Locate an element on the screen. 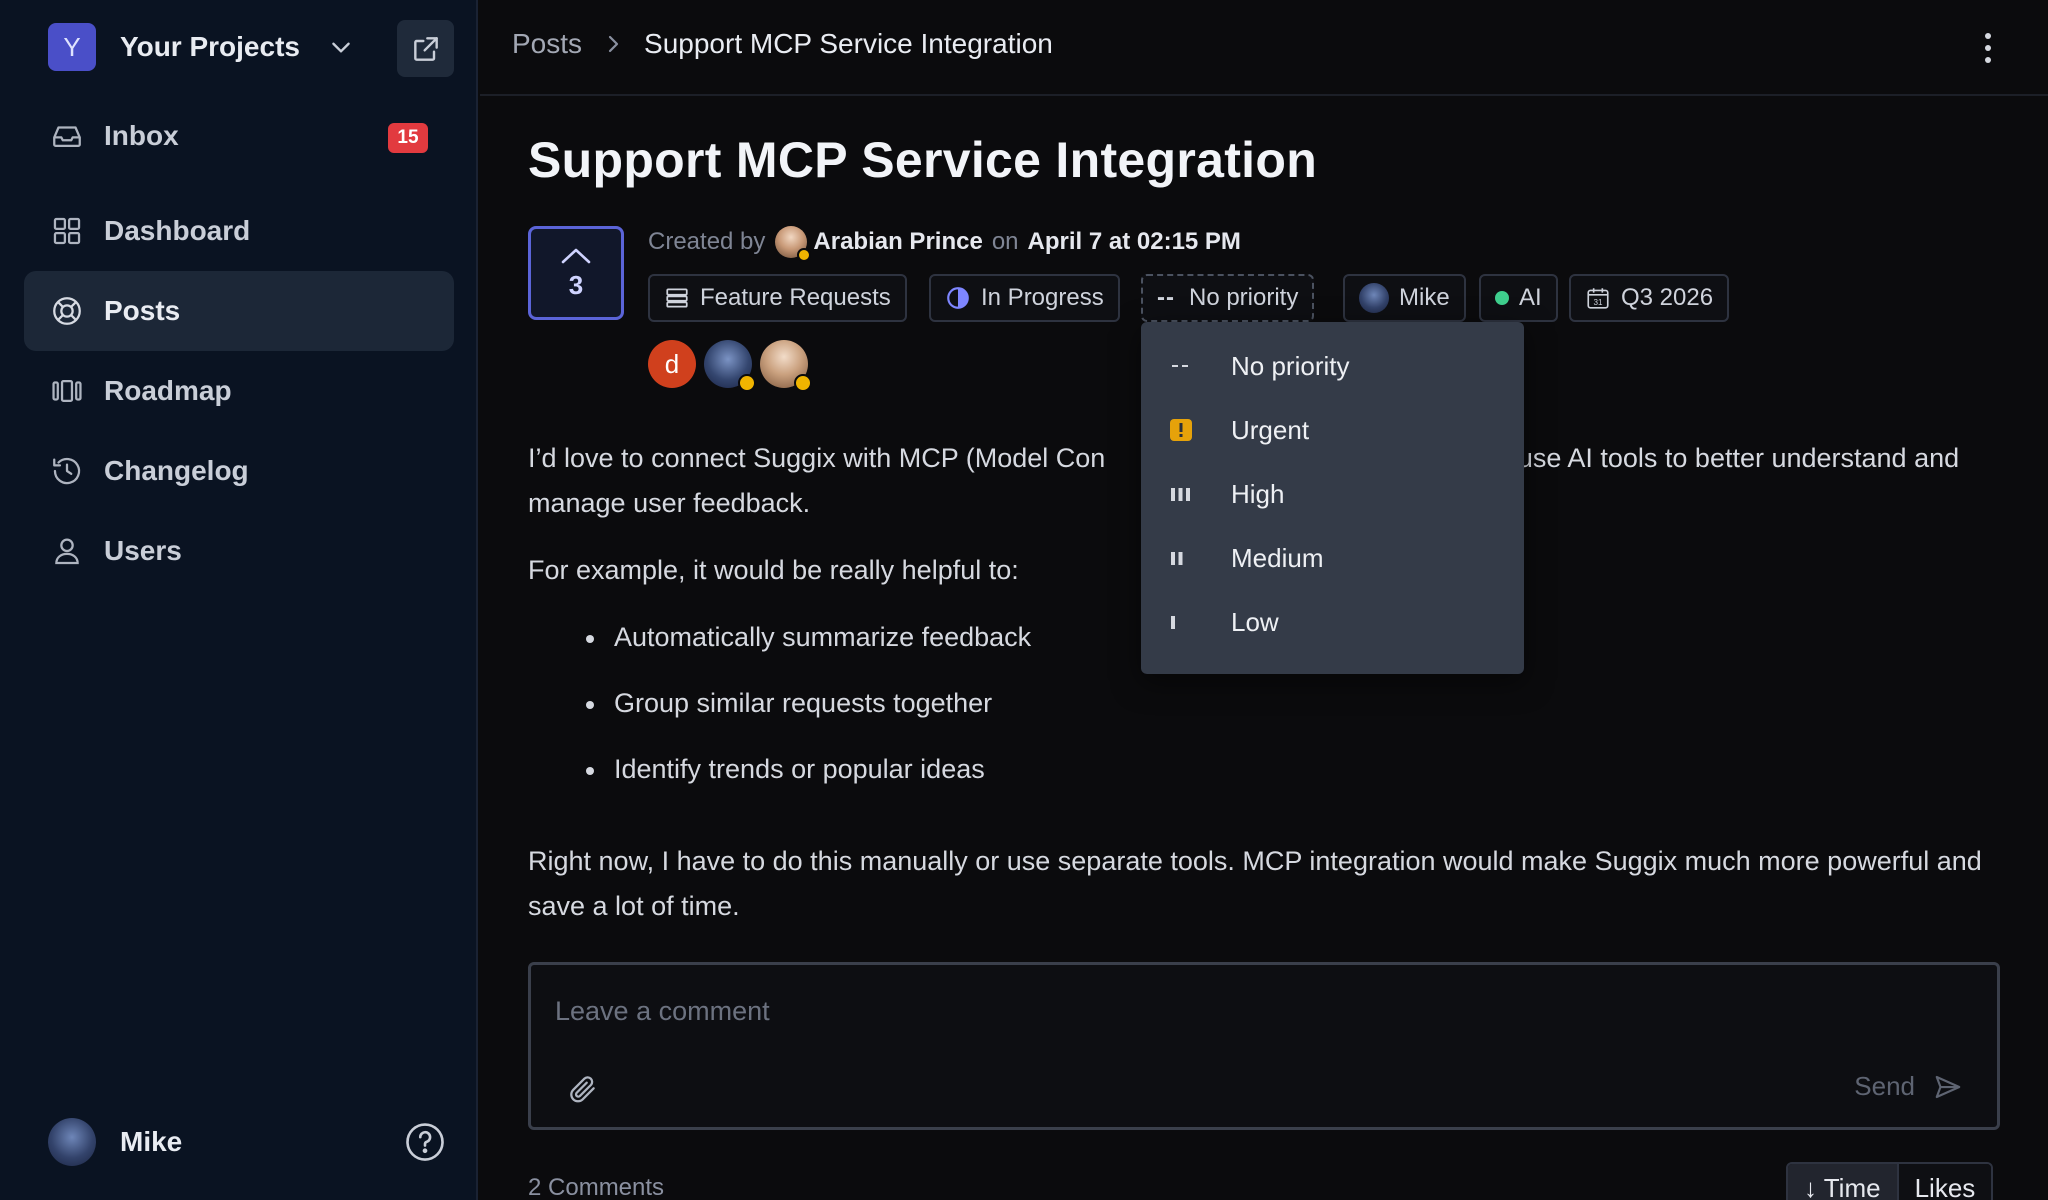  breadcrumb: Posts Support MCP Service Integration is located at coordinates (782, 44).